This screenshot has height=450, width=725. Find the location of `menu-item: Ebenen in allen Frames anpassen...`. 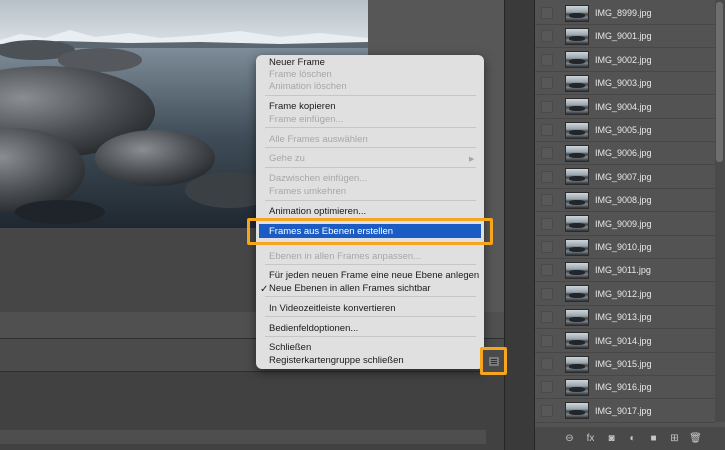

menu-item: Ebenen in allen Frames anpassen... is located at coordinates (345, 256).